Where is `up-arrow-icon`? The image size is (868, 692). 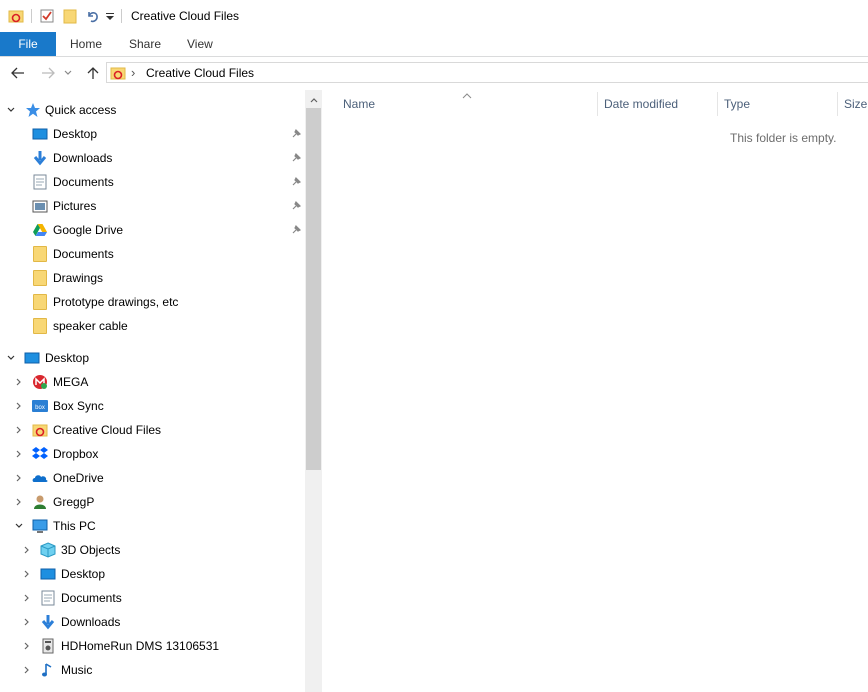
up-arrow-icon is located at coordinates (93, 73).